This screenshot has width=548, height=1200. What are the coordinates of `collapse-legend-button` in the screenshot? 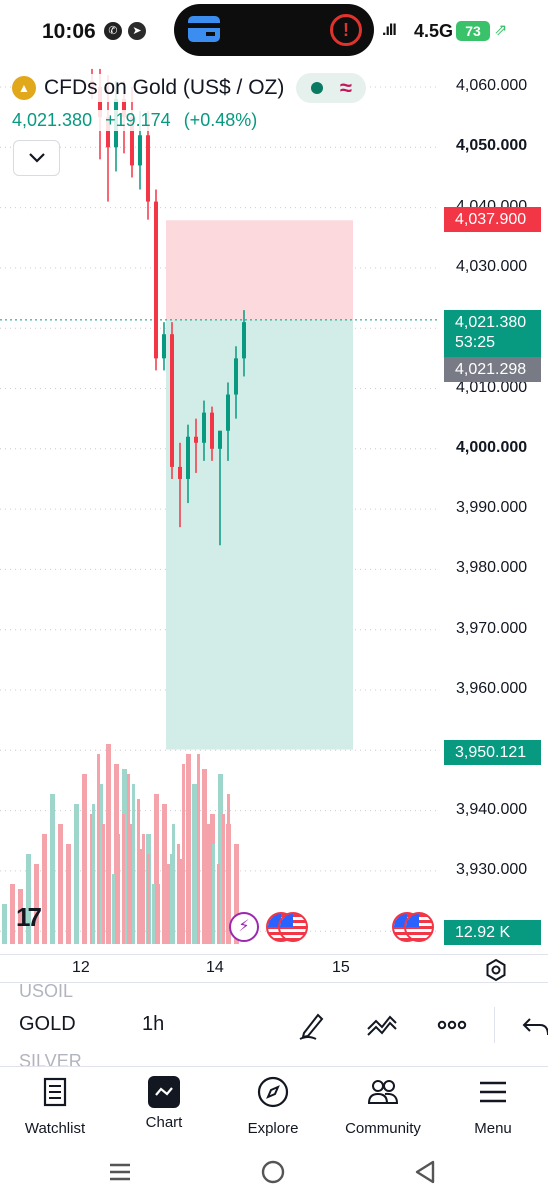 It's located at (36, 158).